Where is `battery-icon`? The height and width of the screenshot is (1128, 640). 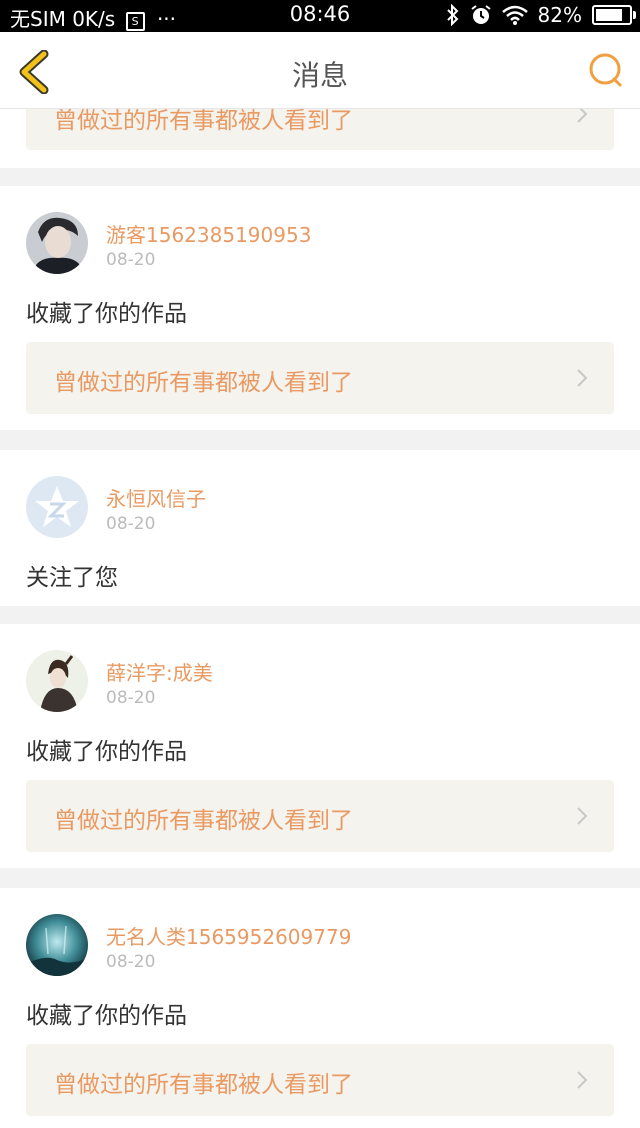 battery-icon is located at coordinates (614, 15).